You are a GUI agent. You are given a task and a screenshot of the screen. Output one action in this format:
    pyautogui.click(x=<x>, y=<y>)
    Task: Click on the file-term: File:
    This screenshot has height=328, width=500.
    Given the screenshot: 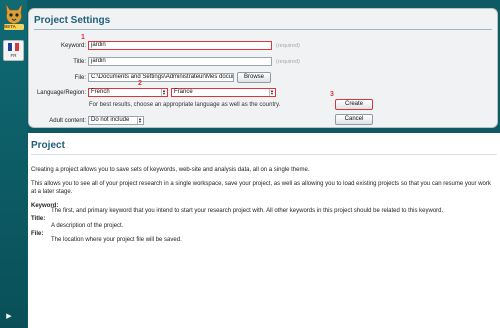 What is the action you would take?
    pyautogui.click(x=37, y=234)
    